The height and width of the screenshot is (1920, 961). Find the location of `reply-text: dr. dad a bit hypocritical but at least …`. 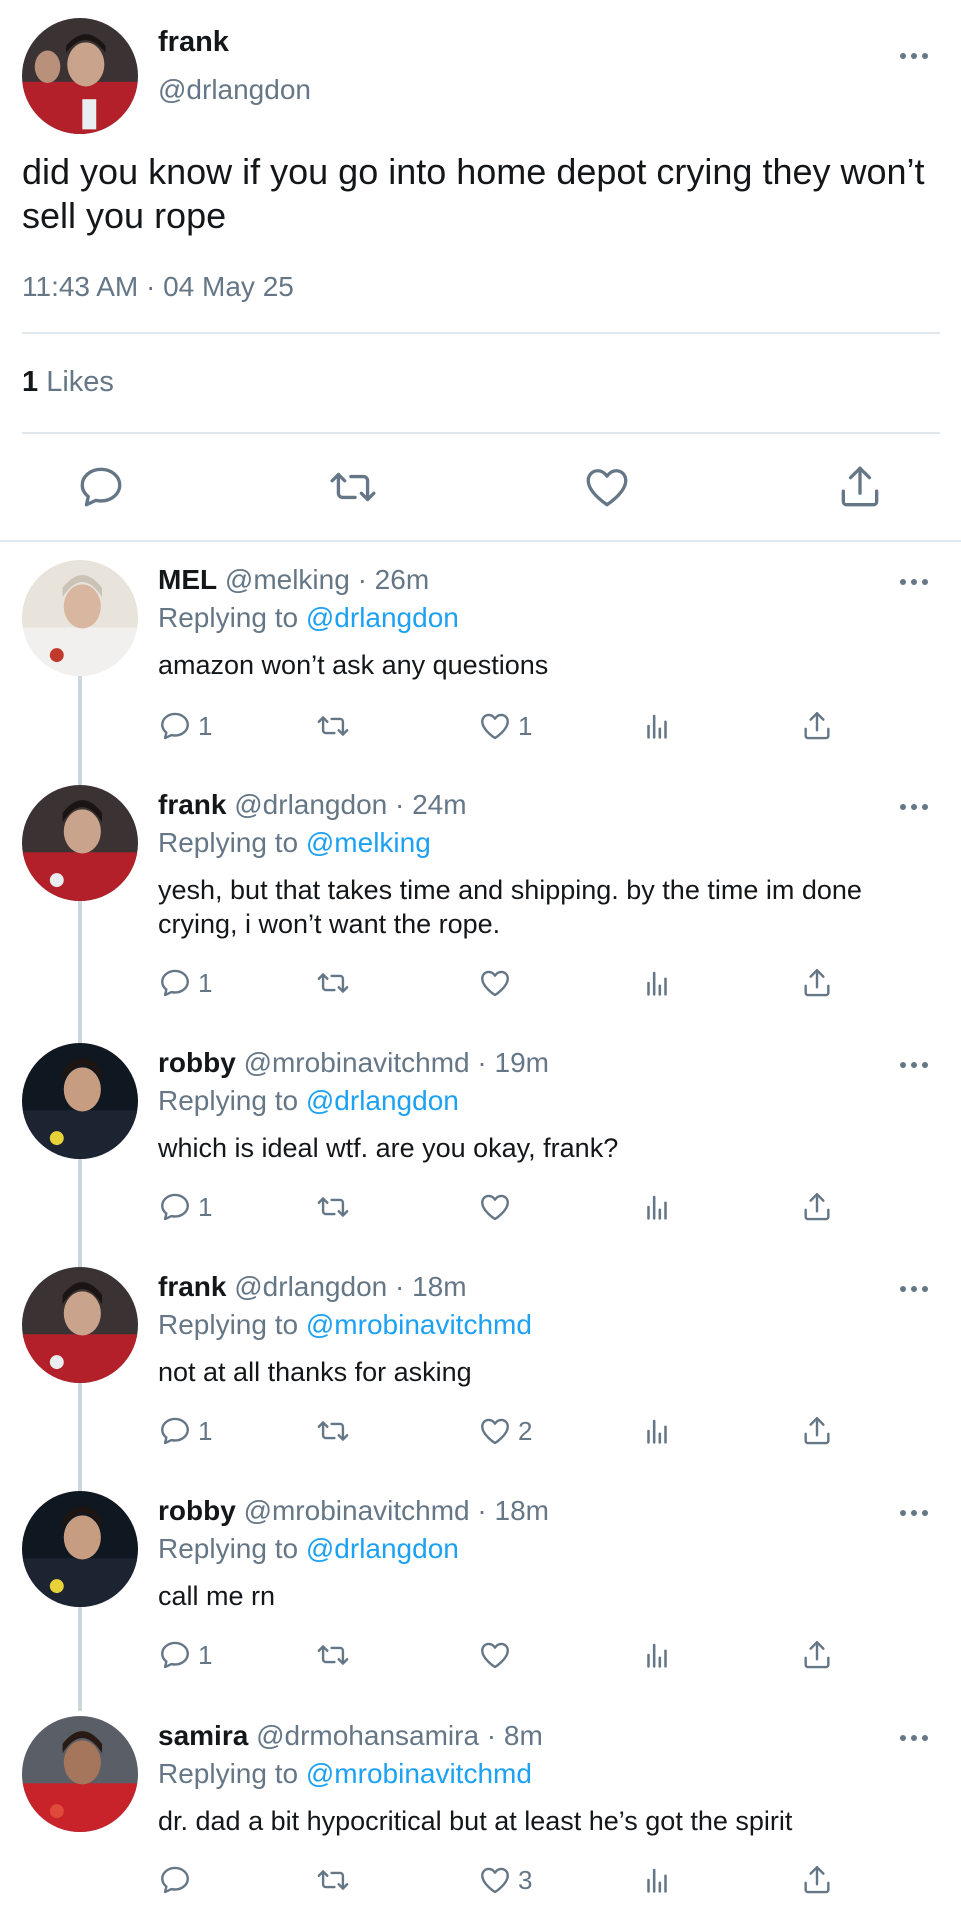

reply-text: dr. dad a bit hypocritical but at least … is located at coordinates (475, 1821).